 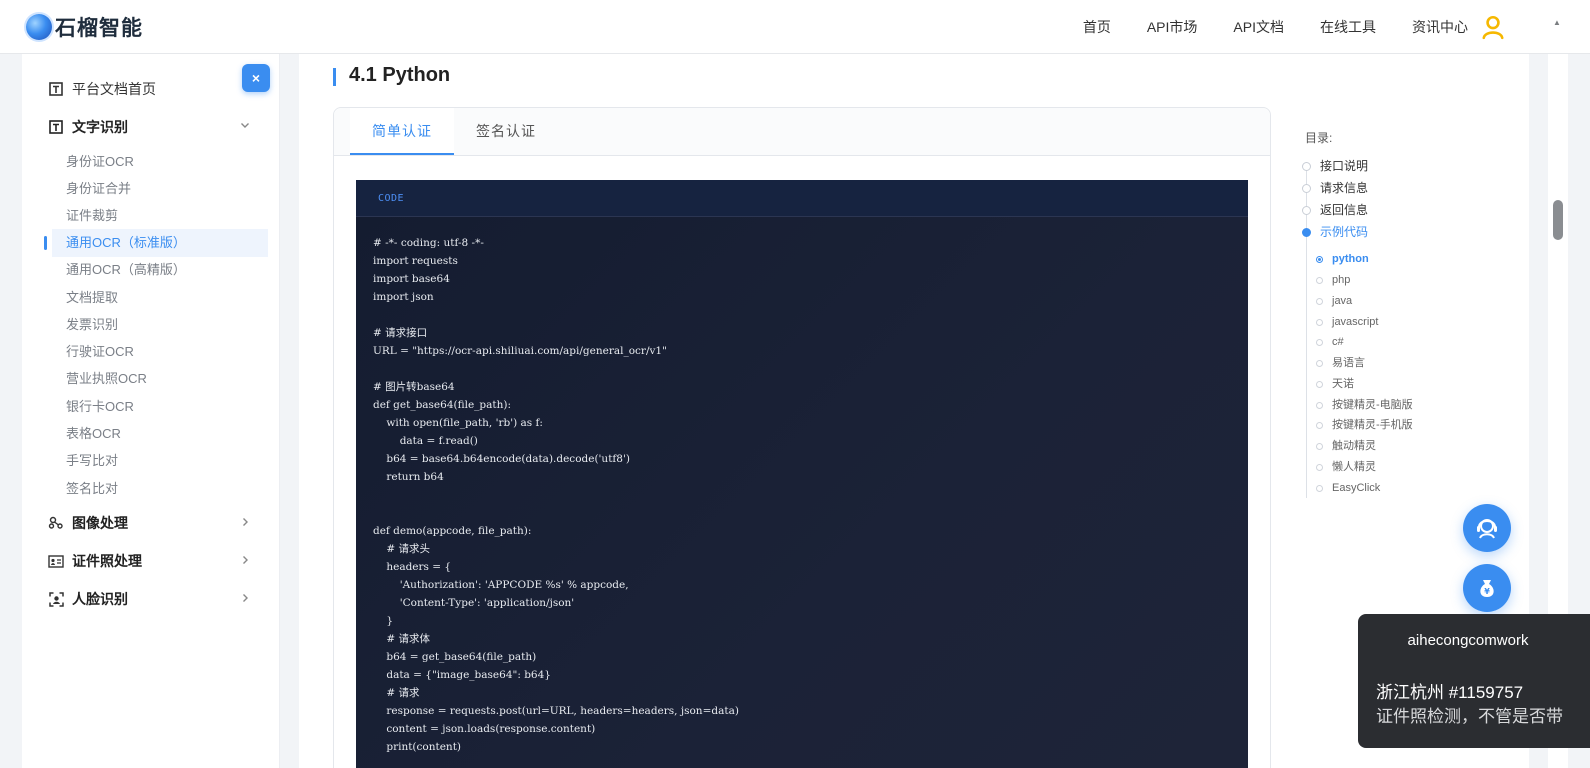 I want to click on toc-sub-item-easyclick: EasyClick, so click(x=1356, y=488).